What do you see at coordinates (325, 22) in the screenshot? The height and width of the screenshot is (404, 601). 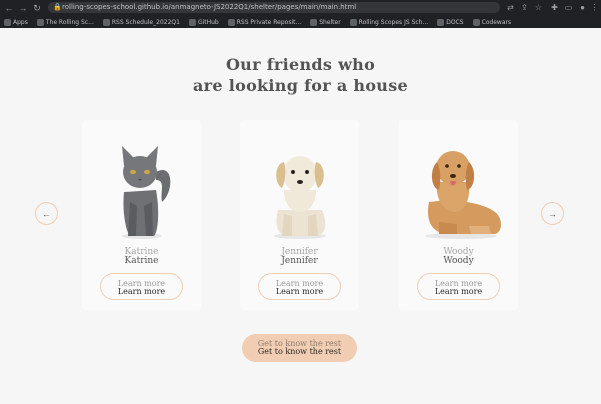 I see `bookmark-item: Shelter` at bounding box center [325, 22].